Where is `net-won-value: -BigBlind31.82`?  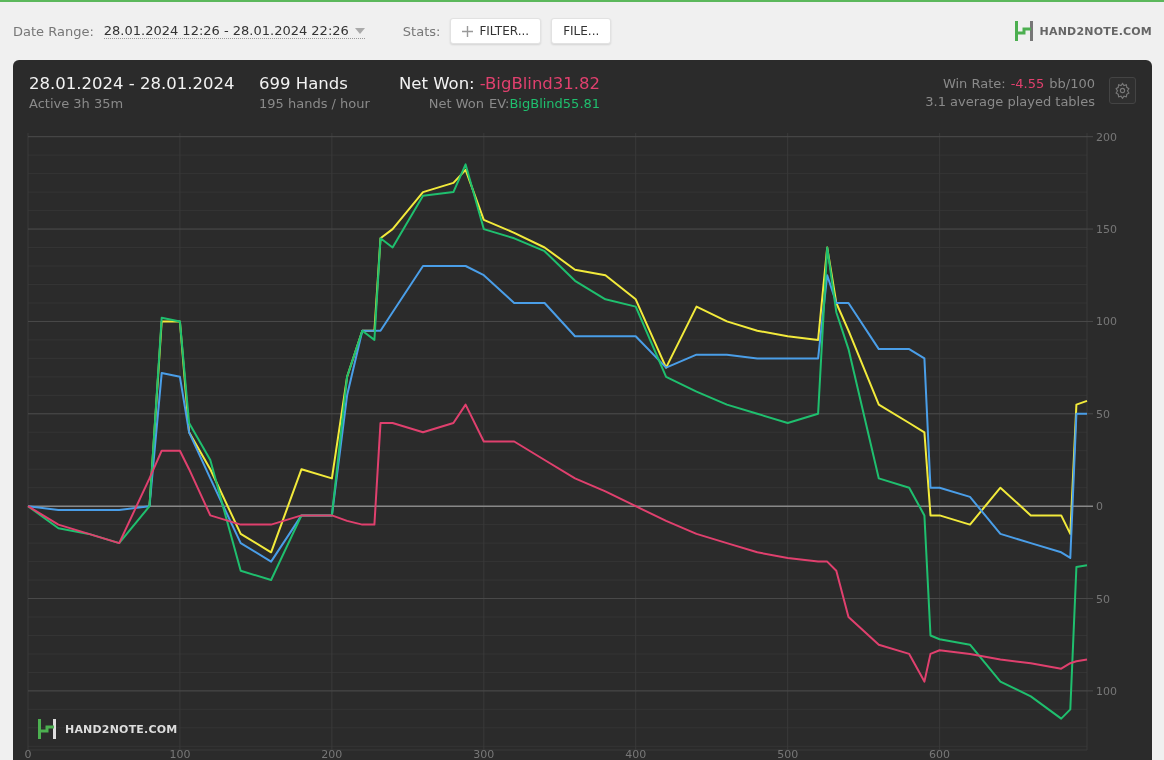
net-won-value: -BigBlind31.82 is located at coordinates (540, 83).